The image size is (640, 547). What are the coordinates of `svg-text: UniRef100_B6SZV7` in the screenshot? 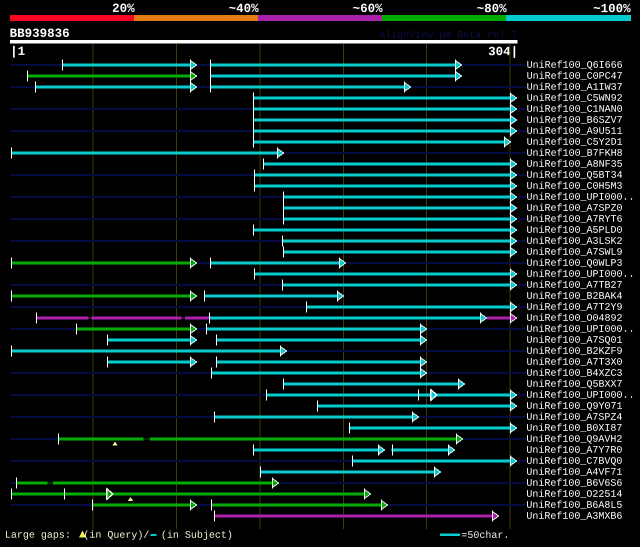 It's located at (575, 121).